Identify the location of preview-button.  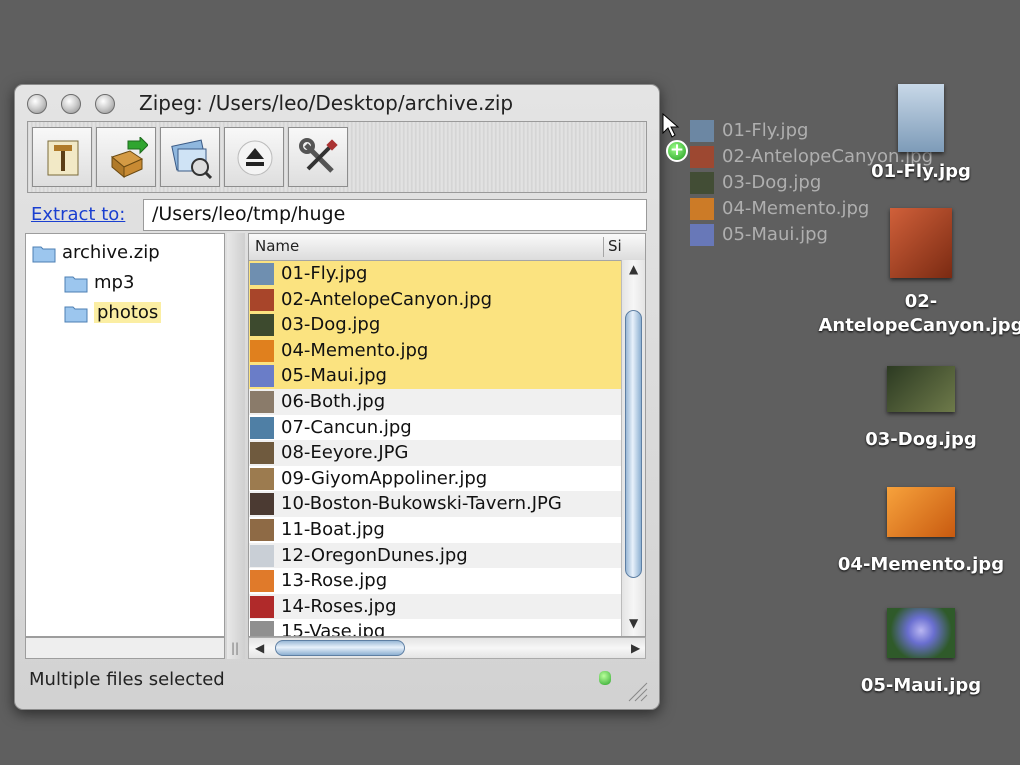
(190, 157).